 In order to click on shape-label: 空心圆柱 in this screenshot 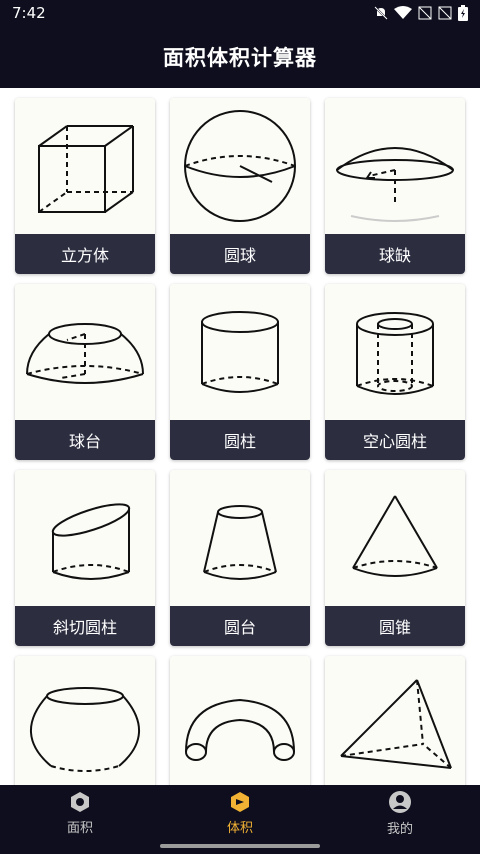, I will do `click(395, 440)`.